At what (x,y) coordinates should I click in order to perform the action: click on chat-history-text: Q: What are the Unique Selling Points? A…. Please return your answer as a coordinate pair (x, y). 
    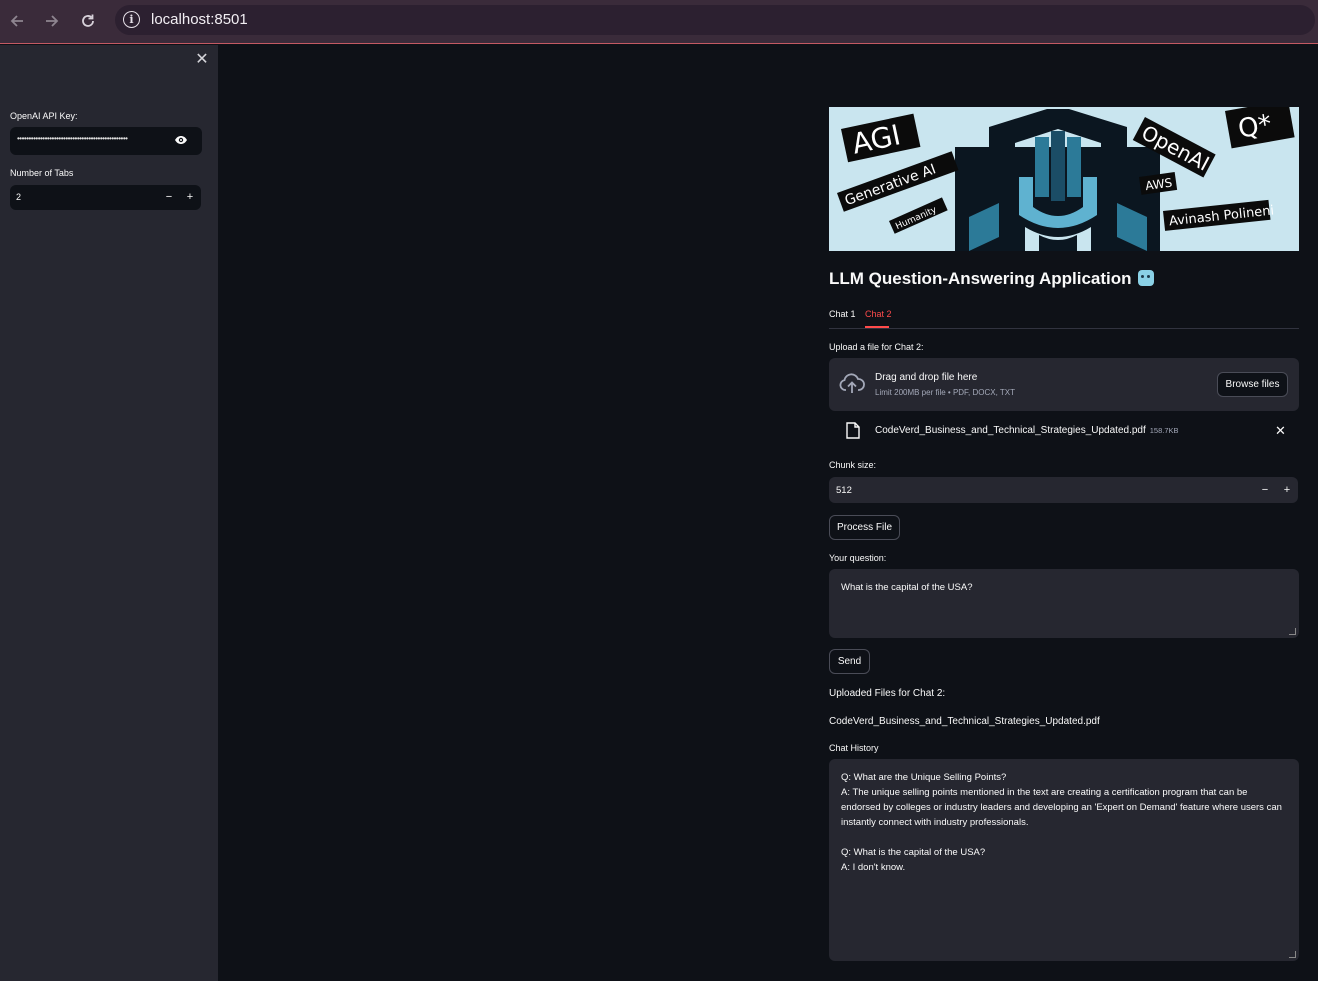
    Looking at the image, I should click on (1061, 822).